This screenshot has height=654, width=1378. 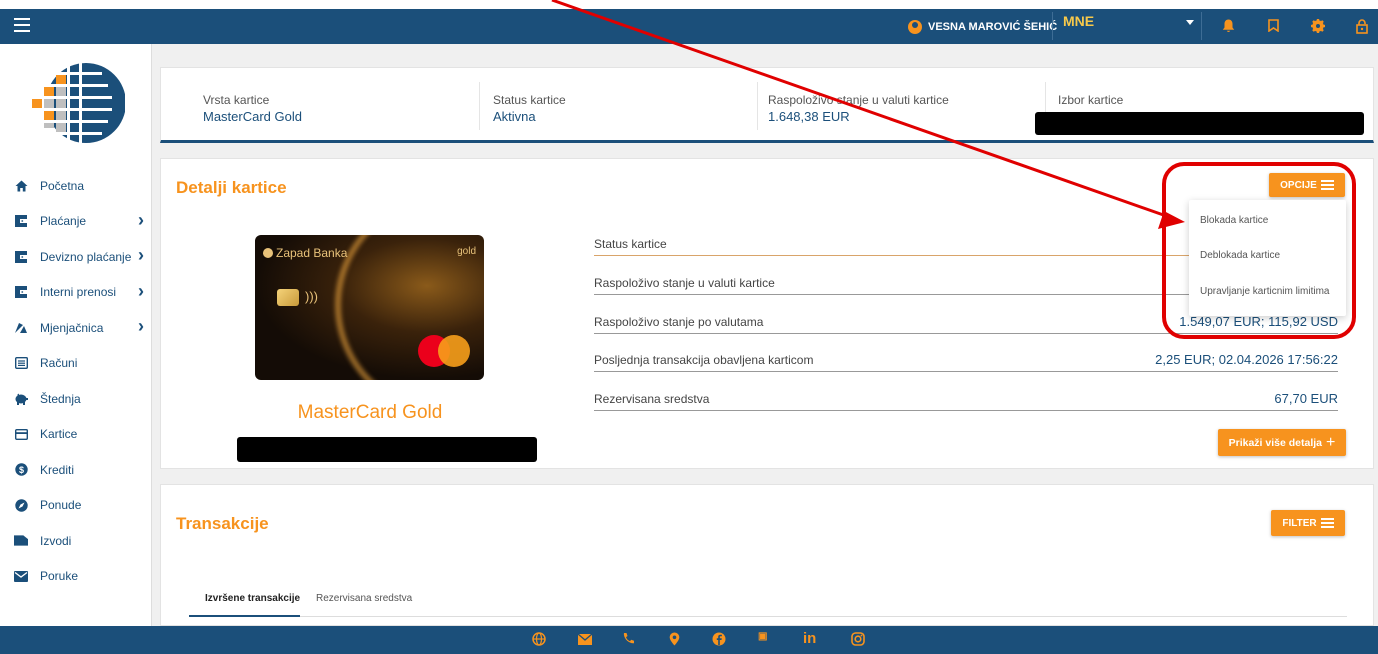 I want to click on sidebar-item-interni-prenosi: Interni prenosi ›, so click(x=76, y=293).